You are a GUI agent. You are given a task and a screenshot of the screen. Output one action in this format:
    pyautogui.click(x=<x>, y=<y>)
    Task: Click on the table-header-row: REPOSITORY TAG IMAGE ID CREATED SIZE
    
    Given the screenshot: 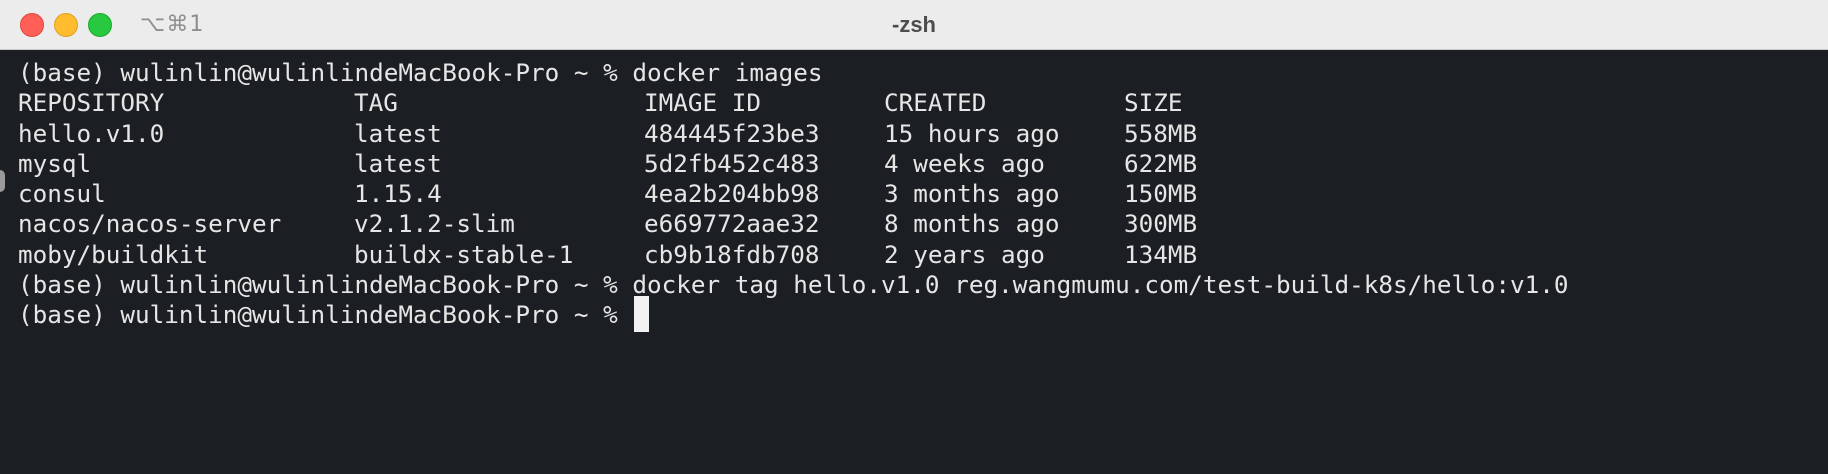 What is the action you would take?
    pyautogui.click(x=918, y=103)
    